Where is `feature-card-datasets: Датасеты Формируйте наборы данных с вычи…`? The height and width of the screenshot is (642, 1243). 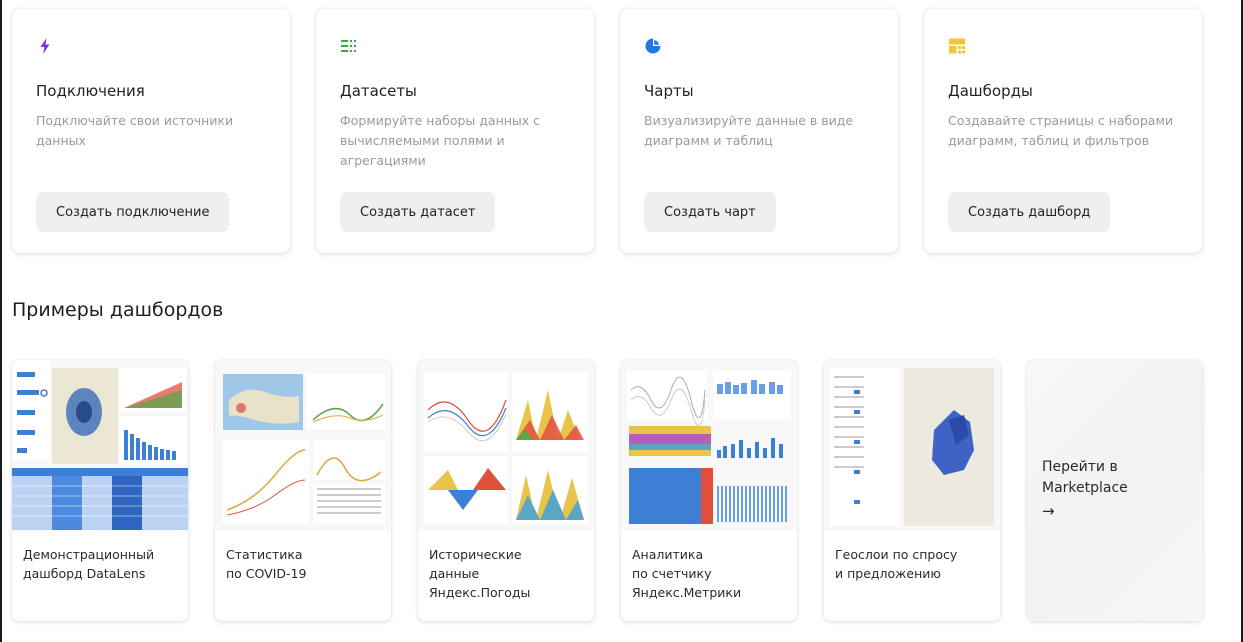
feature-card-datasets: Датасеты Формируйте наборы данных с вычи… is located at coordinates (455, 131).